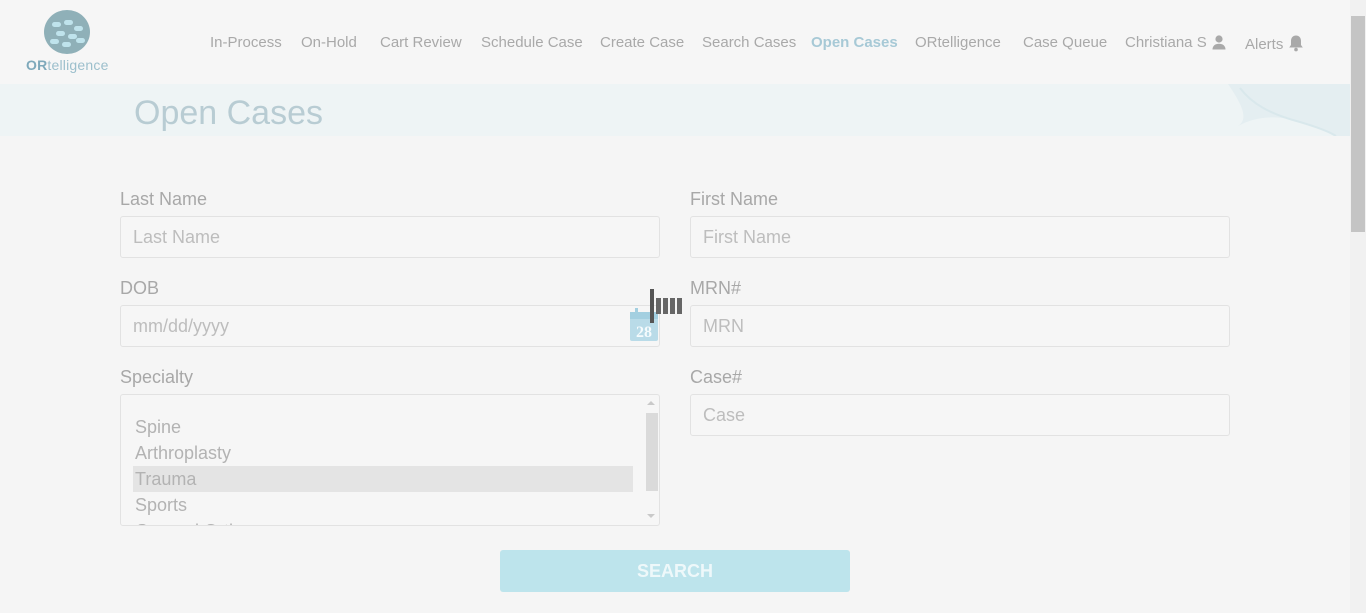  I want to click on case-input, so click(960, 415).